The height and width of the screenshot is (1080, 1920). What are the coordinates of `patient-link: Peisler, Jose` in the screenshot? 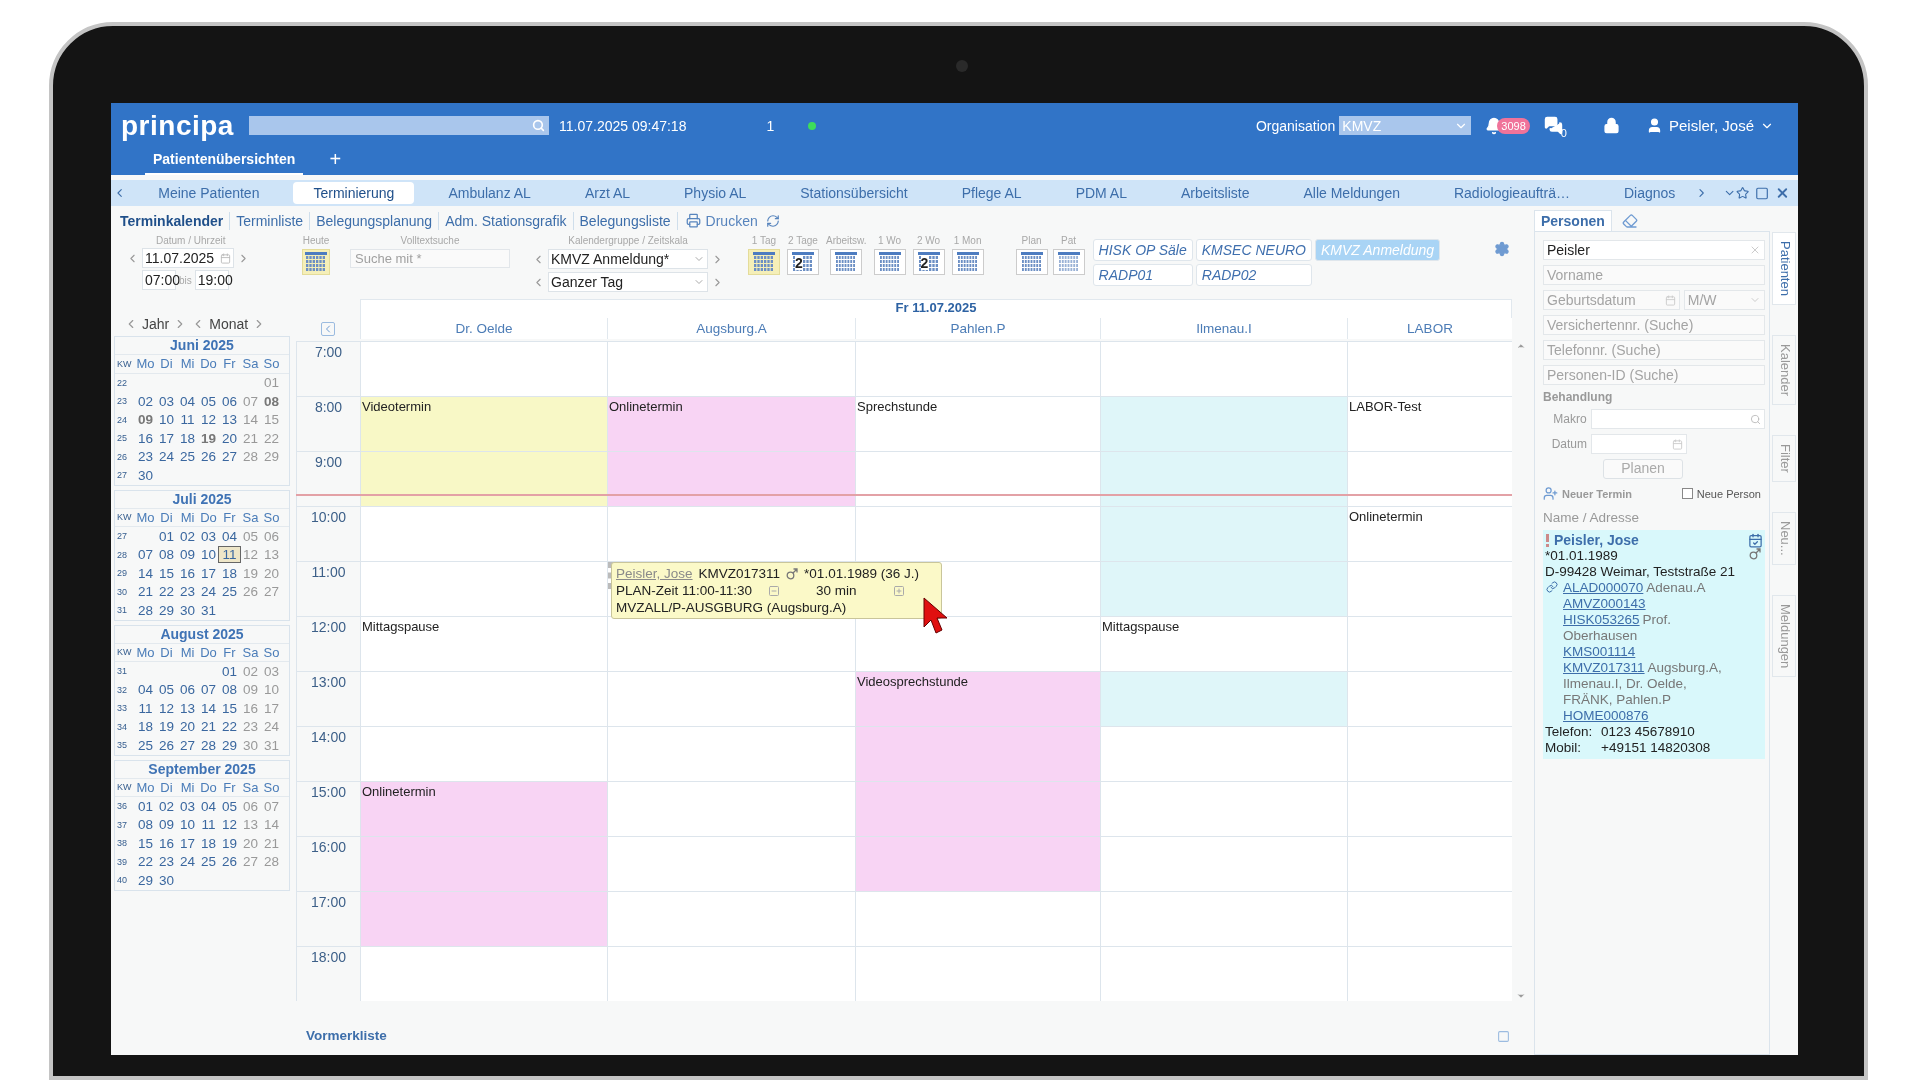 It's located at (654, 573).